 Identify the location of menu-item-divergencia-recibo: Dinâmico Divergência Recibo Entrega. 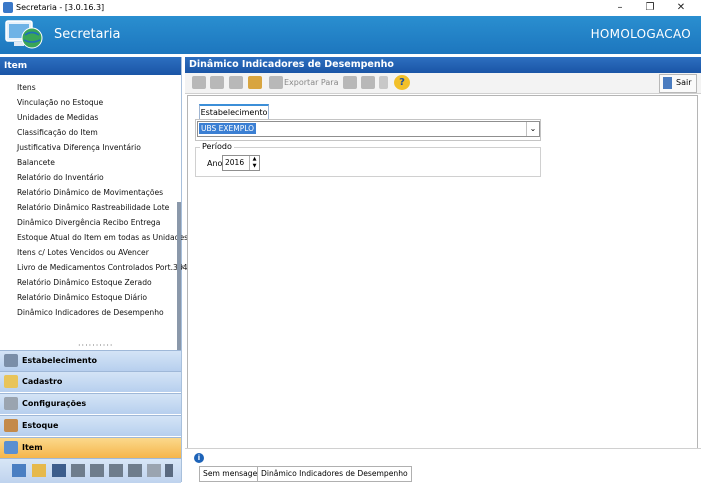
(88, 222).